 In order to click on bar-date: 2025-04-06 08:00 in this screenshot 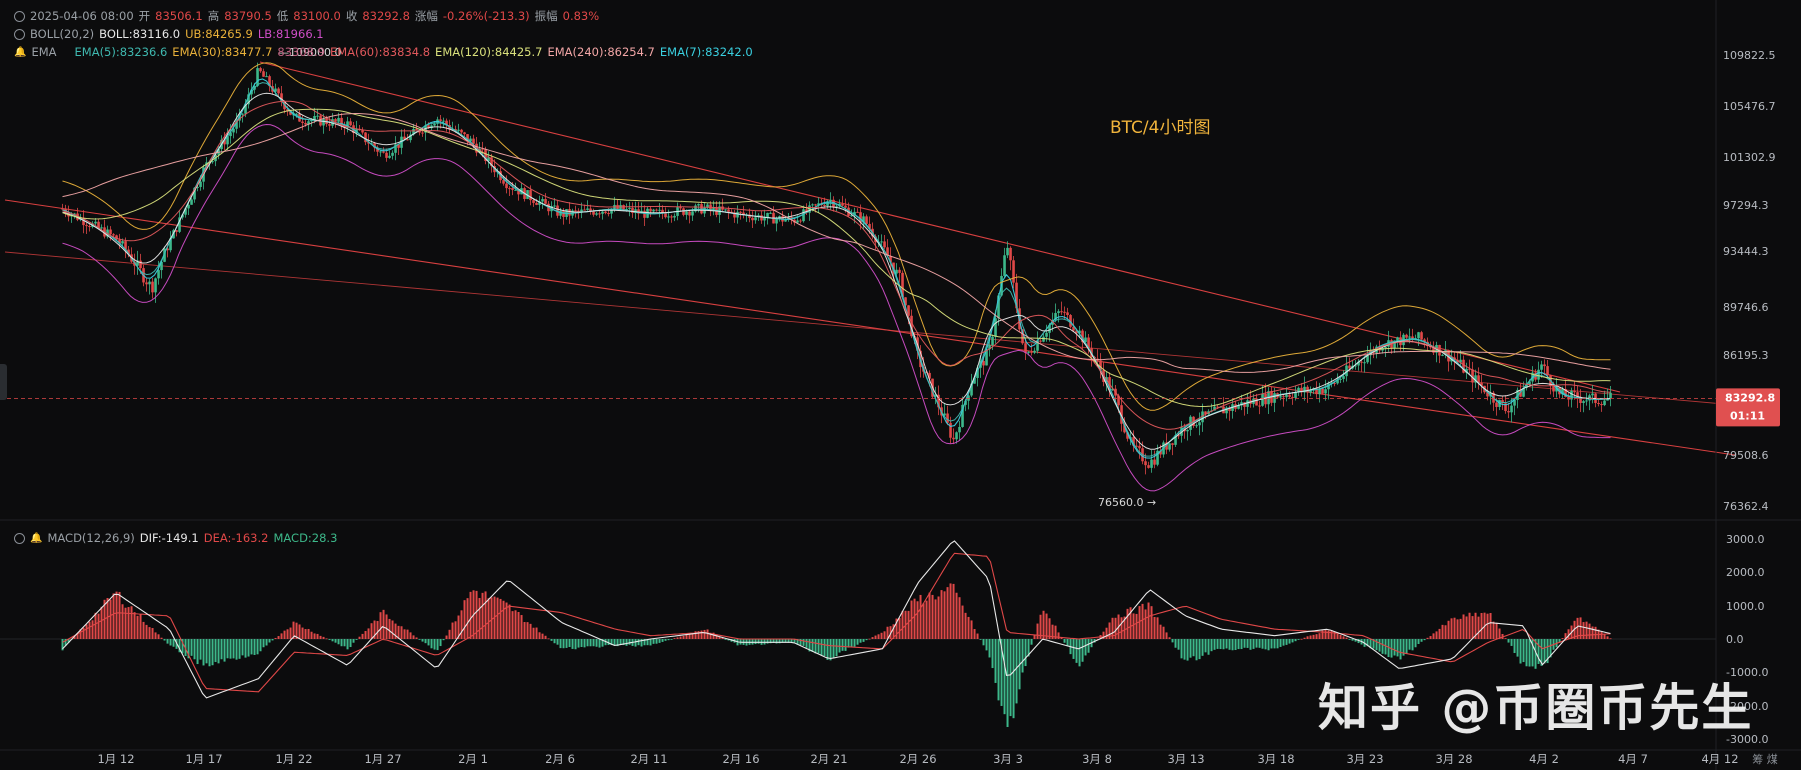, I will do `click(82, 16)`.